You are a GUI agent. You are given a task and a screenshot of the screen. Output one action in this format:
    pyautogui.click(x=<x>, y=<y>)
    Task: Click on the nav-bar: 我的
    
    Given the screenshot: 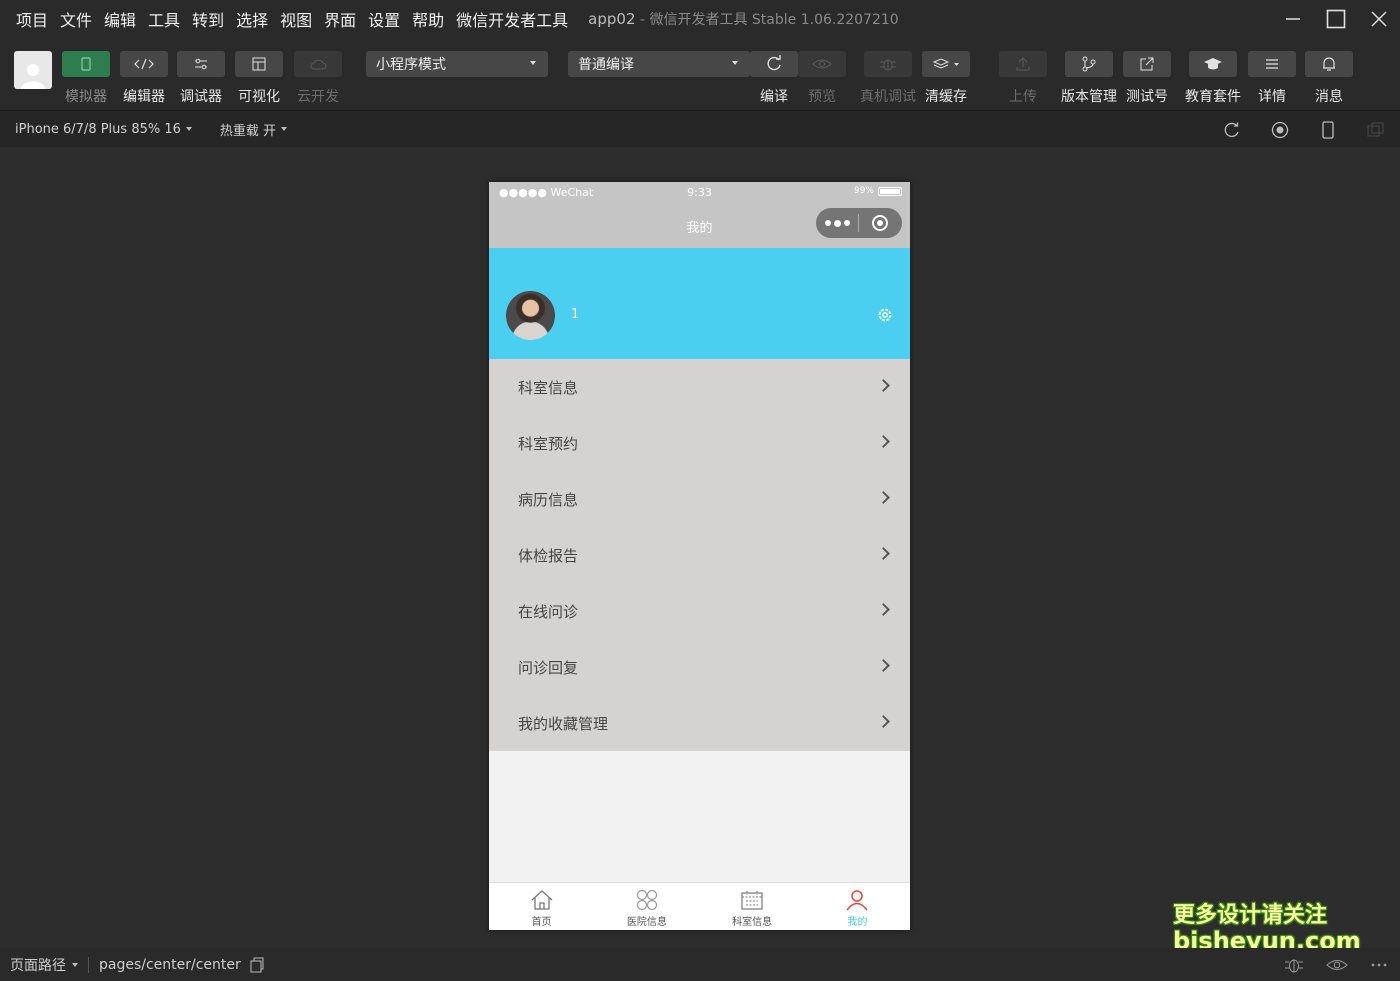 What is the action you would take?
    pyautogui.click(x=699, y=225)
    